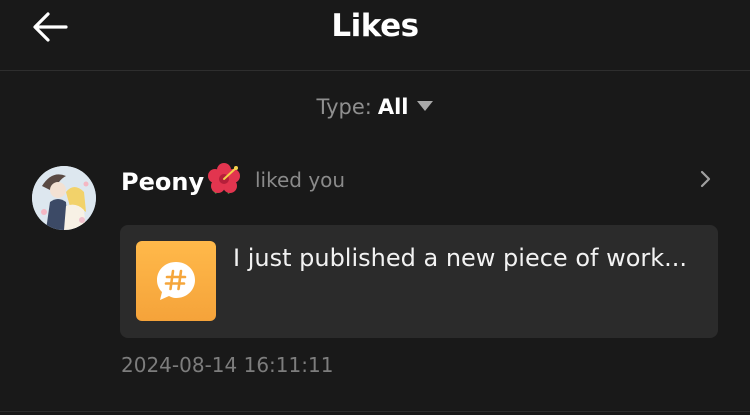 This screenshot has width=750, height=415. What do you see at coordinates (227, 365) in the screenshot?
I see `notification-timestamp: 2024-08-14 16:11:11` at bounding box center [227, 365].